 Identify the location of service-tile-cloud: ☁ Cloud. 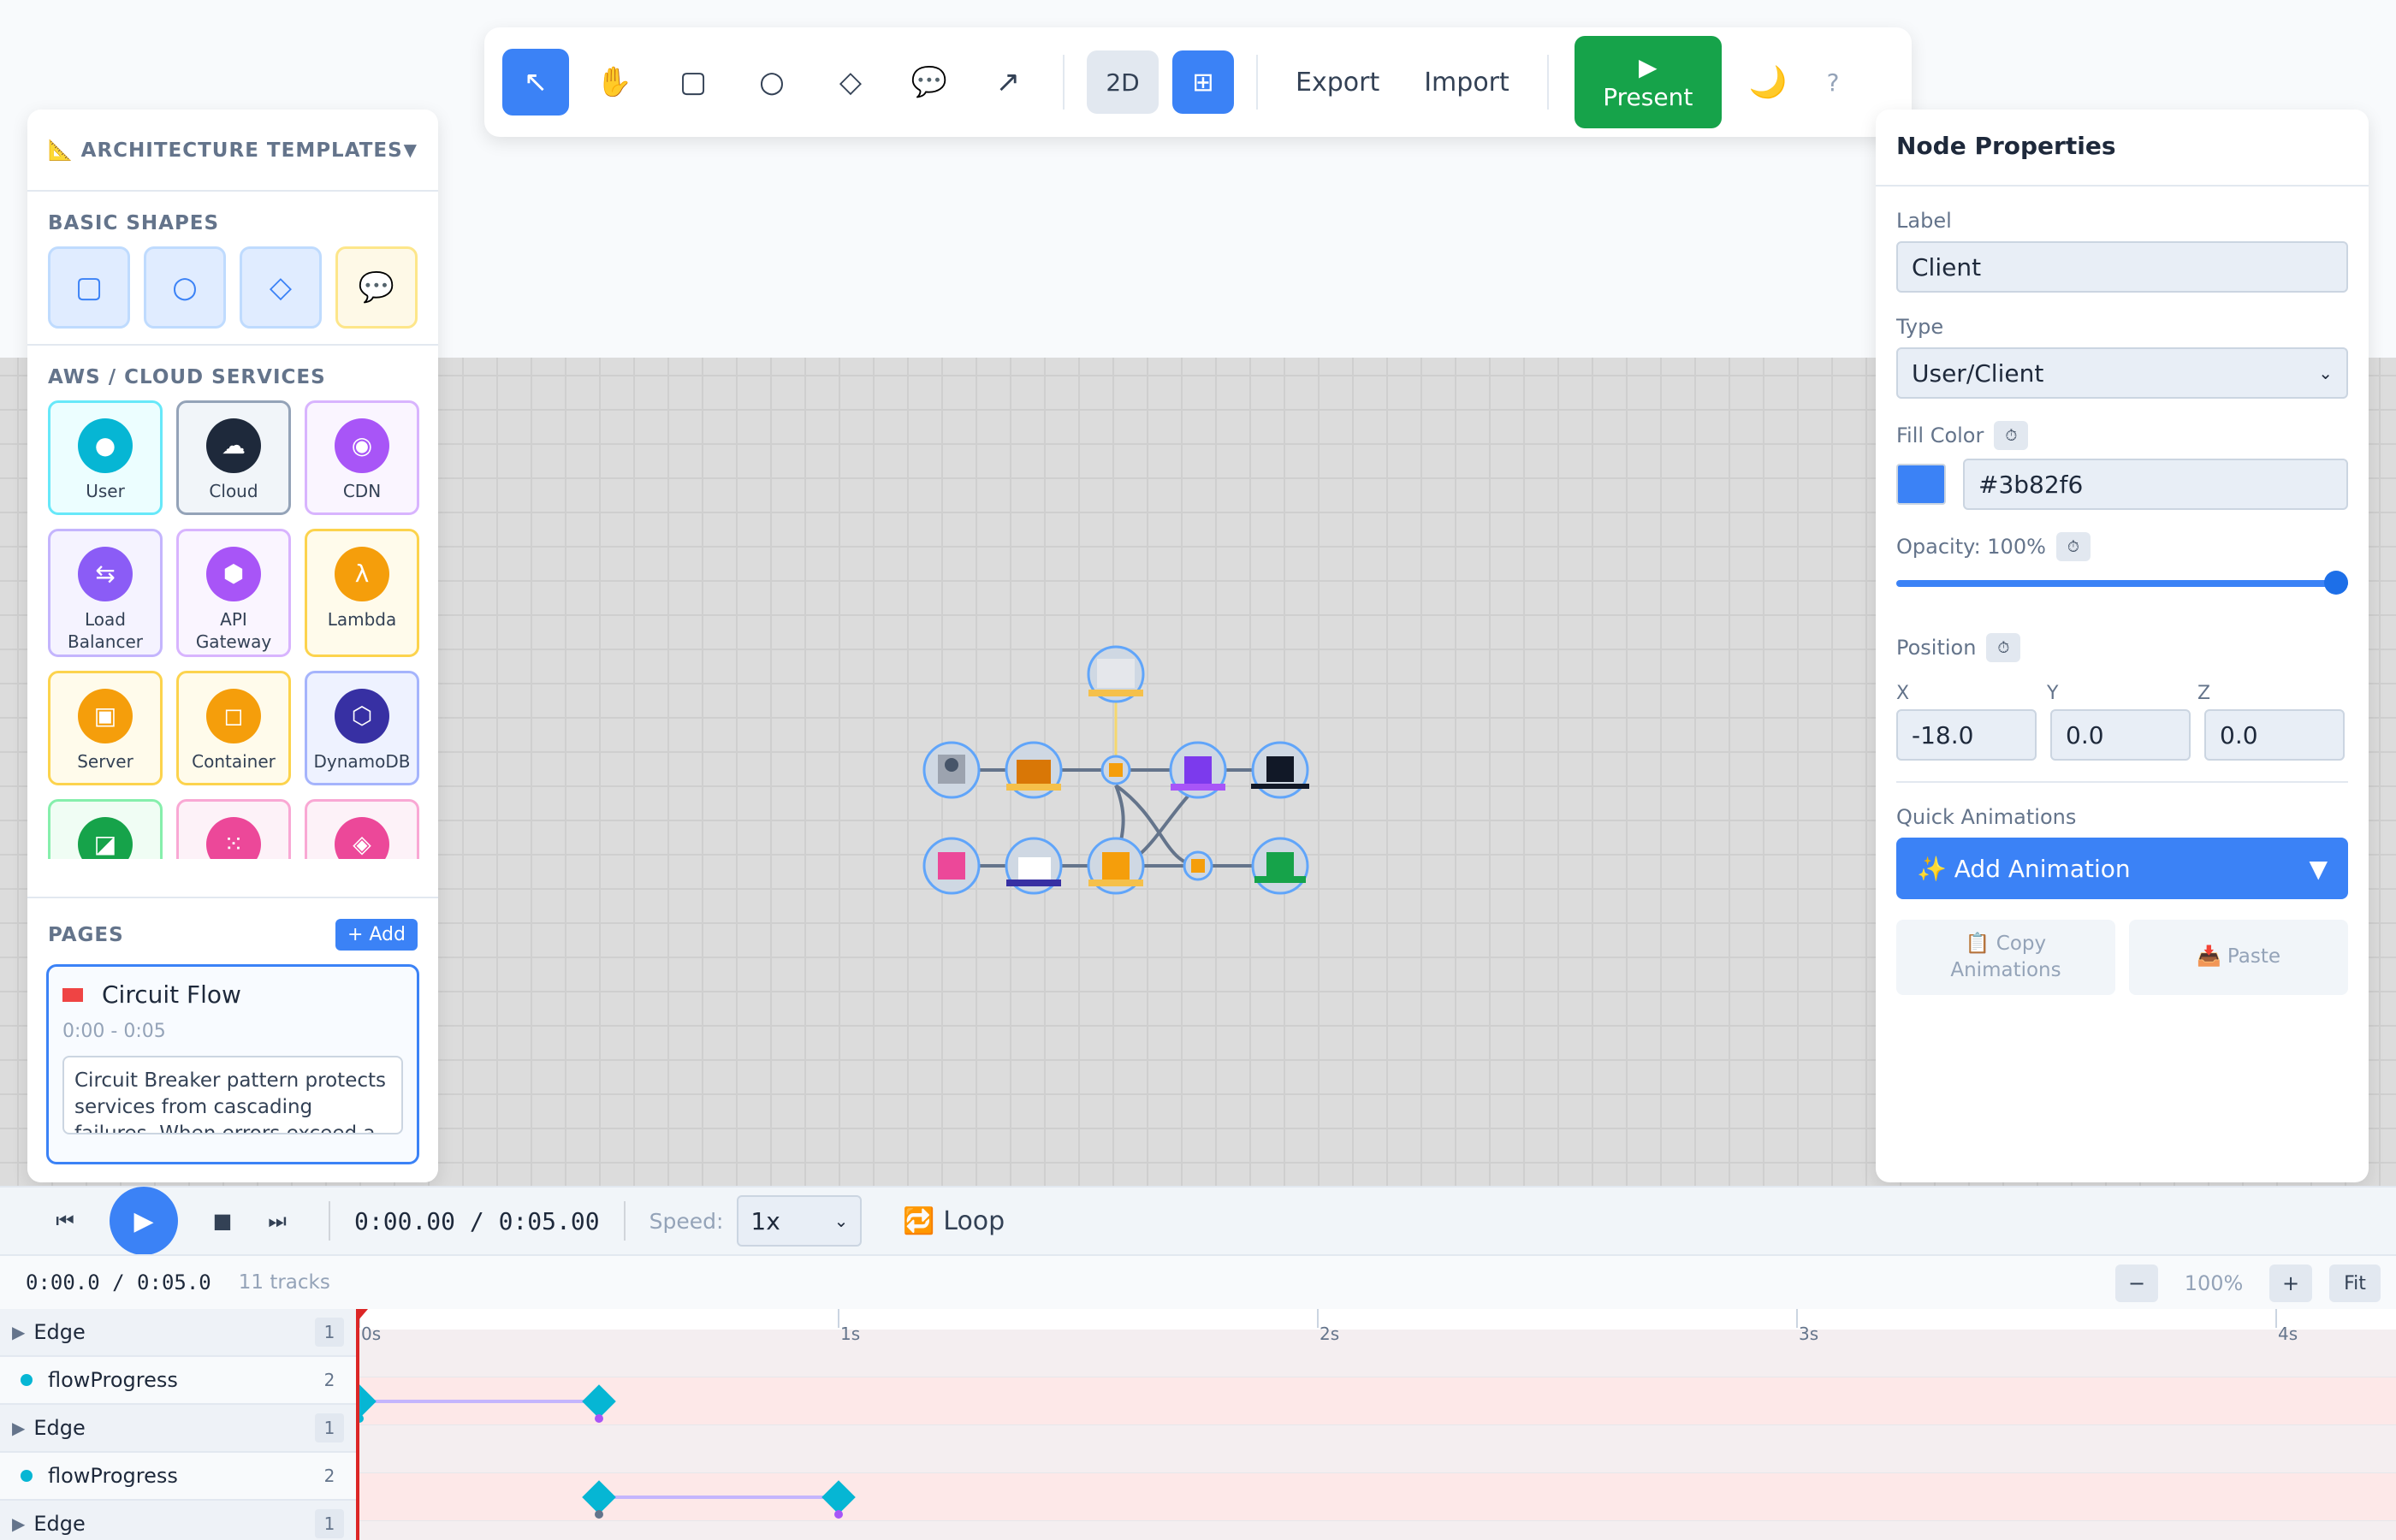
(234, 457).